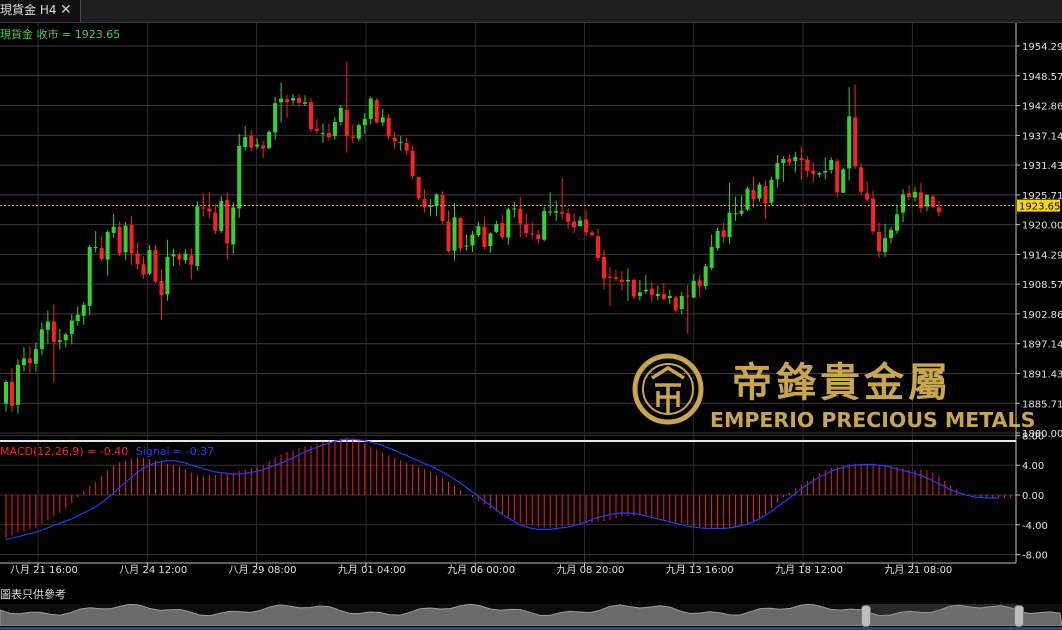 The height and width of the screenshot is (630, 1062). Describe the element at coordinates (842, 382) in the screenshot. I see `watermark-chinese: 帝鋒貴金屬` at that location.